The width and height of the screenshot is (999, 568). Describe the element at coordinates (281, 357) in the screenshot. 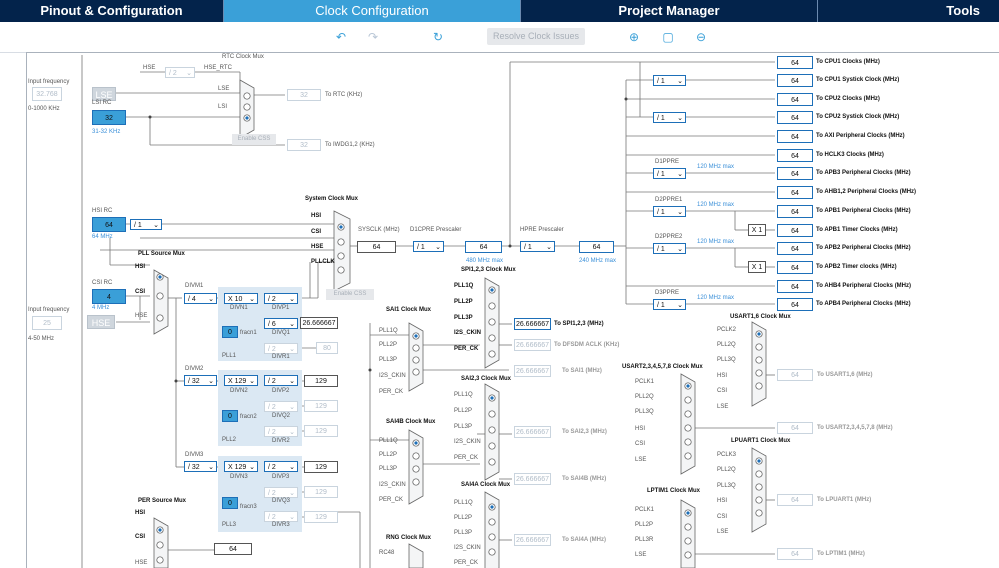

I see `divr1-label: DIVR1` at that location.